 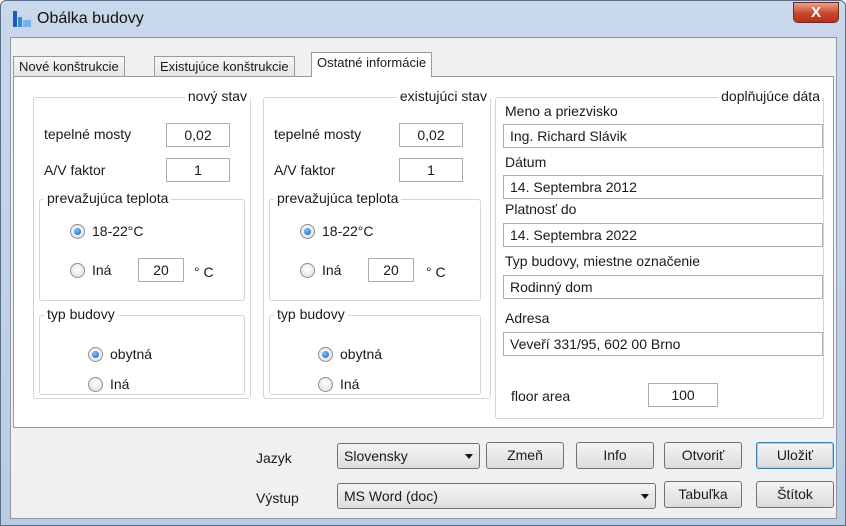 I want to click on existing-building-option1-label: obytná, so click(x=361, y=354).